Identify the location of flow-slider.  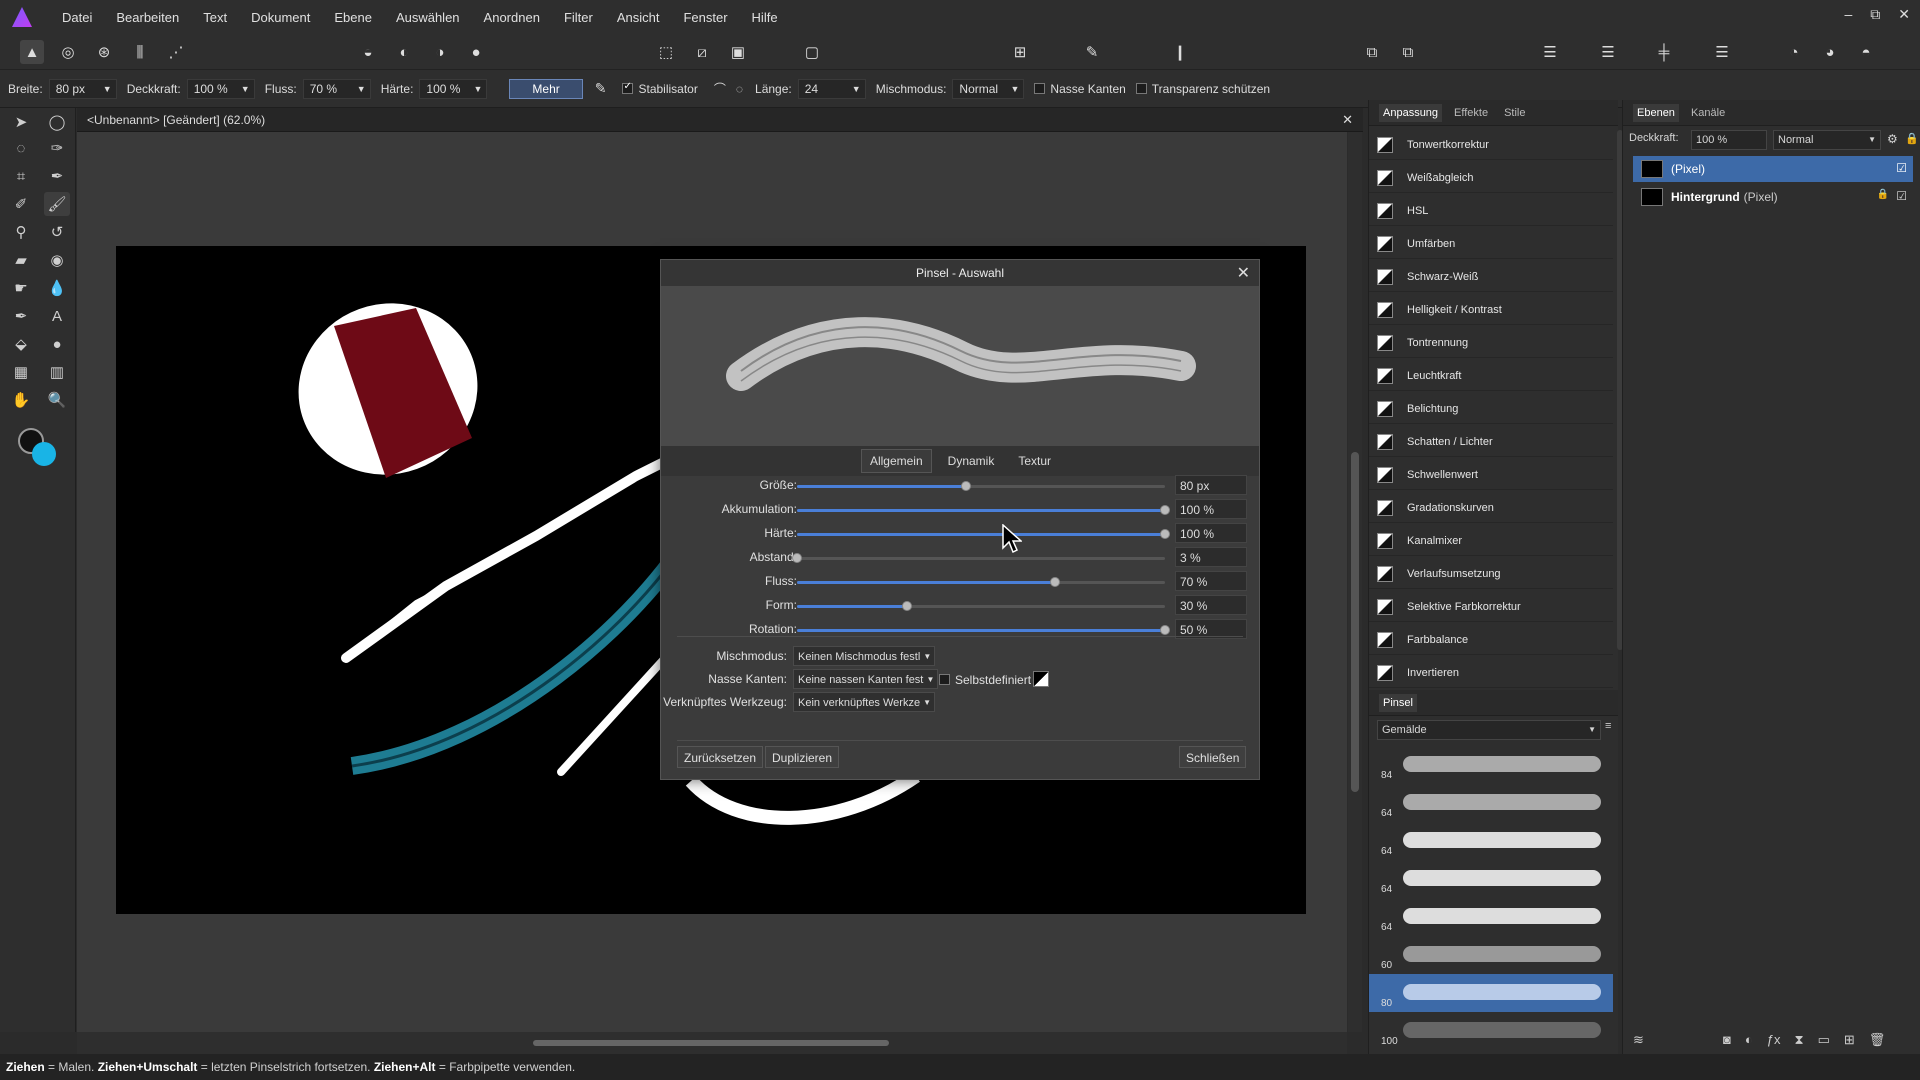
(981, 582).